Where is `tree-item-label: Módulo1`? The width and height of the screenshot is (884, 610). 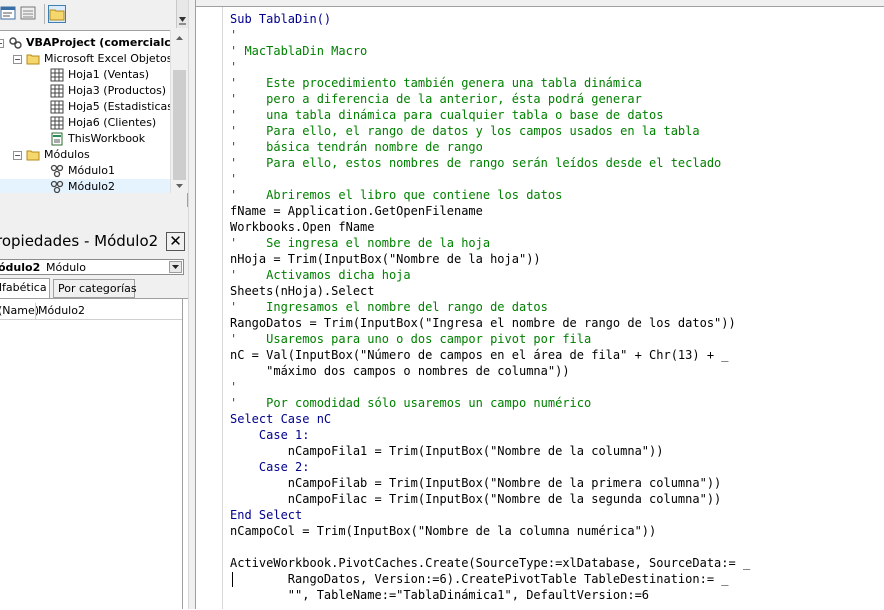
tree-item-label: Módulo1 is located at coordinates (91, 170).